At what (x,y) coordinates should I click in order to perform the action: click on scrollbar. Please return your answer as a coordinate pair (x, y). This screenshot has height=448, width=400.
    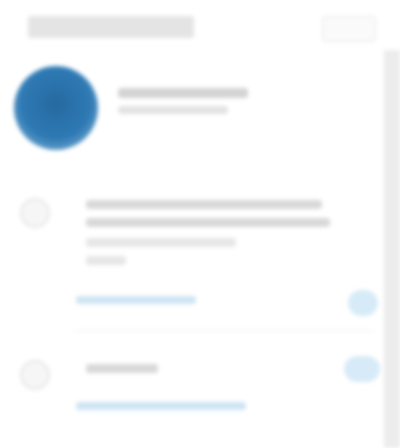
    Looking at the image, I should click on (392, 249).